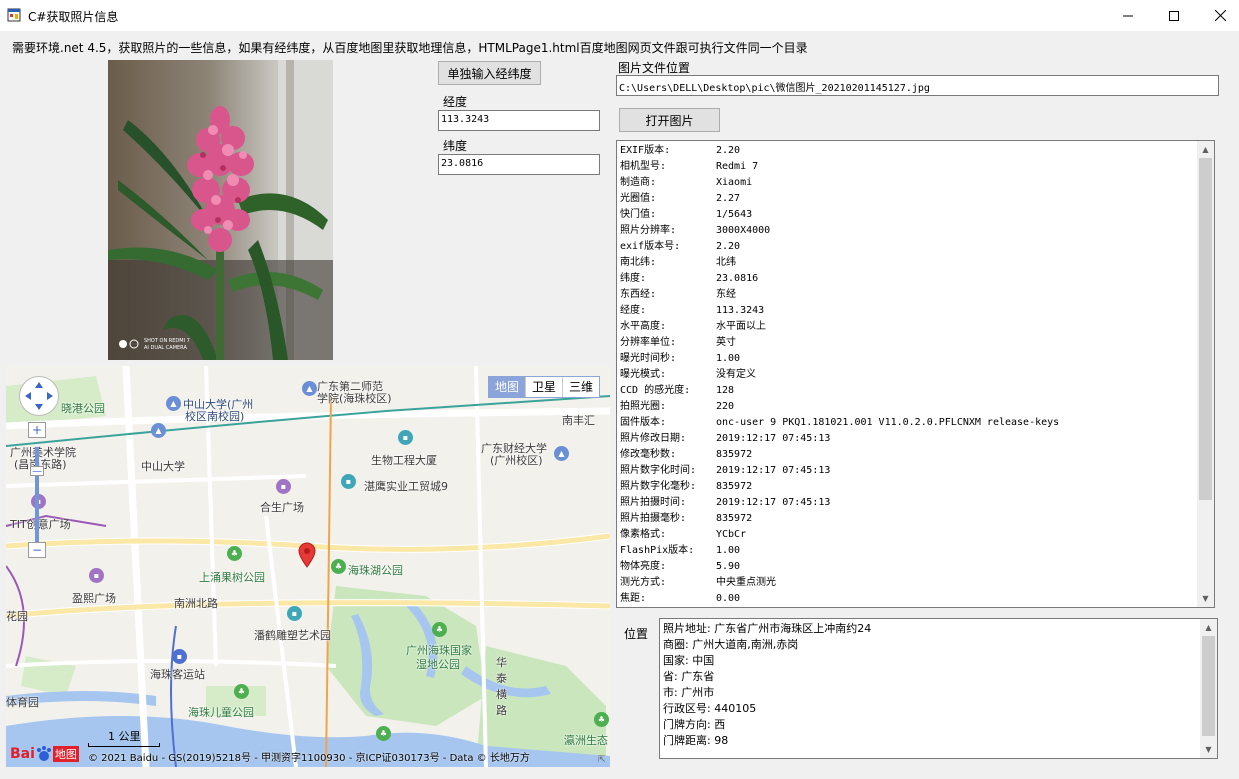 The width and height of the screenshot is (1239, 779). What do you see at coordinates (657, 550) in the screenshot?
I see `exif-key: FlashPix版本:` at bounding box center [657, 550].